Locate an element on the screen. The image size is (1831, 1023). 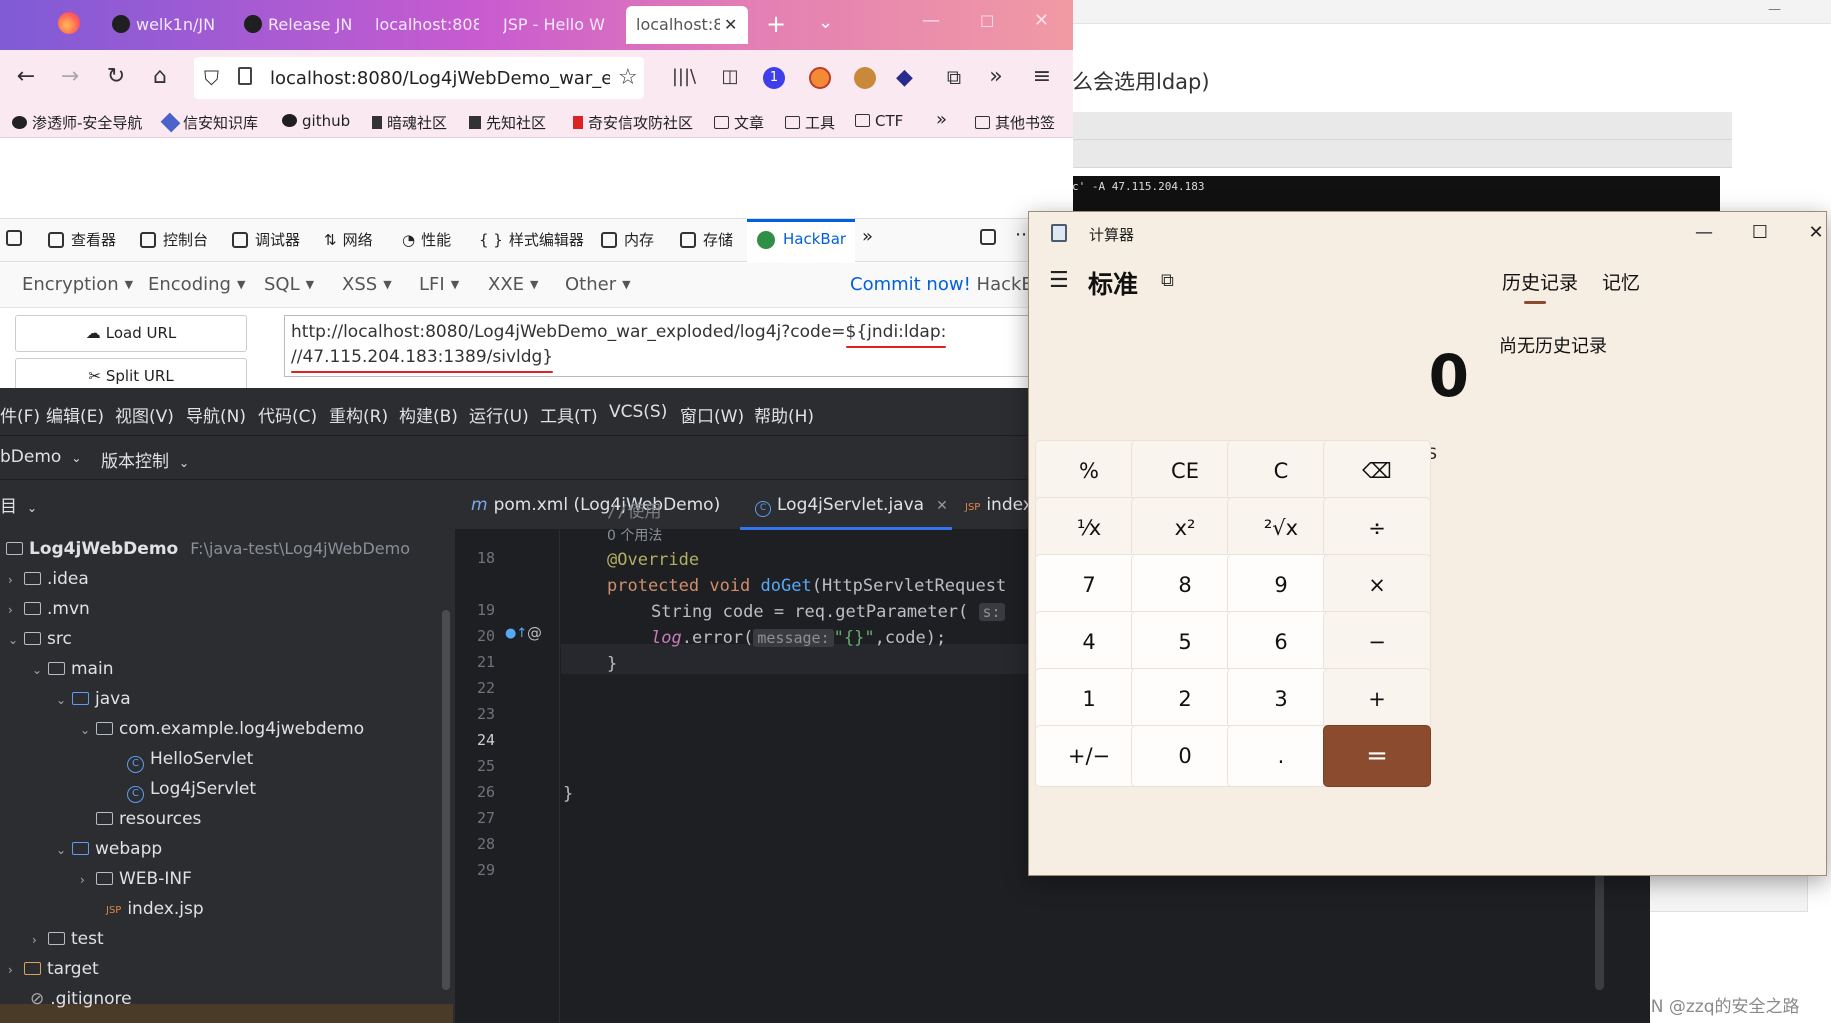
tree-node-mvn: › .mvn is located at coordinates (49, 609).